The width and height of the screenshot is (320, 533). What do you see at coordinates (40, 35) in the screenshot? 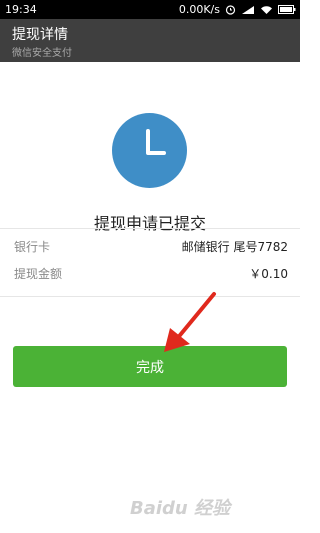
I see `page-title: 提现详情` at bounding box center [40, 35].